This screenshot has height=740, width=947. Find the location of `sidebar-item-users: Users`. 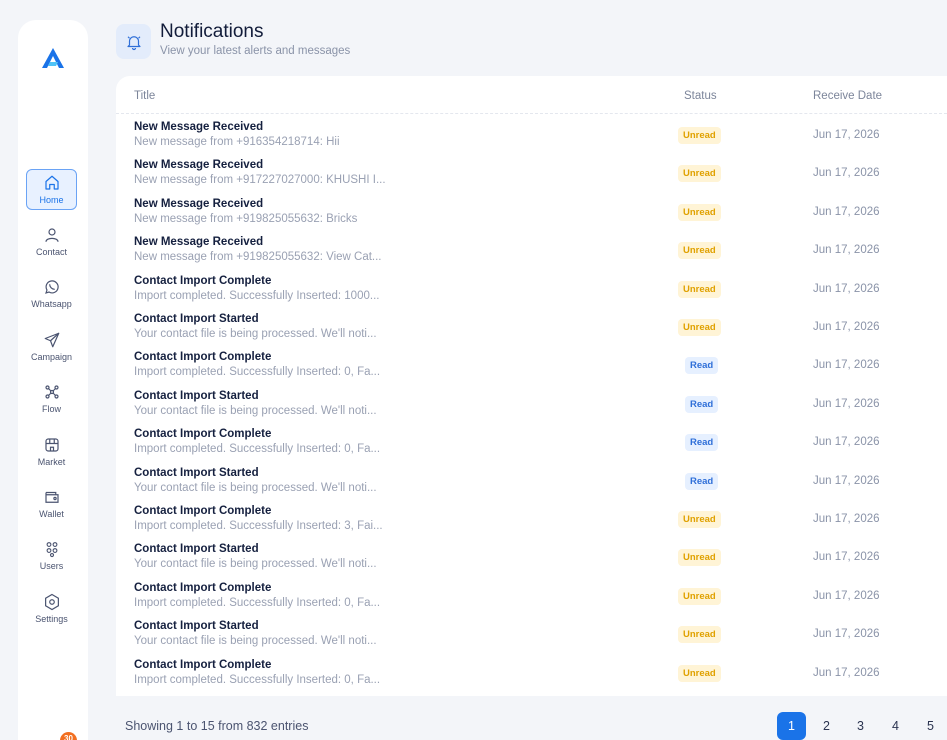

sidebar-item-users: Users is located at coordinates (51, 555).